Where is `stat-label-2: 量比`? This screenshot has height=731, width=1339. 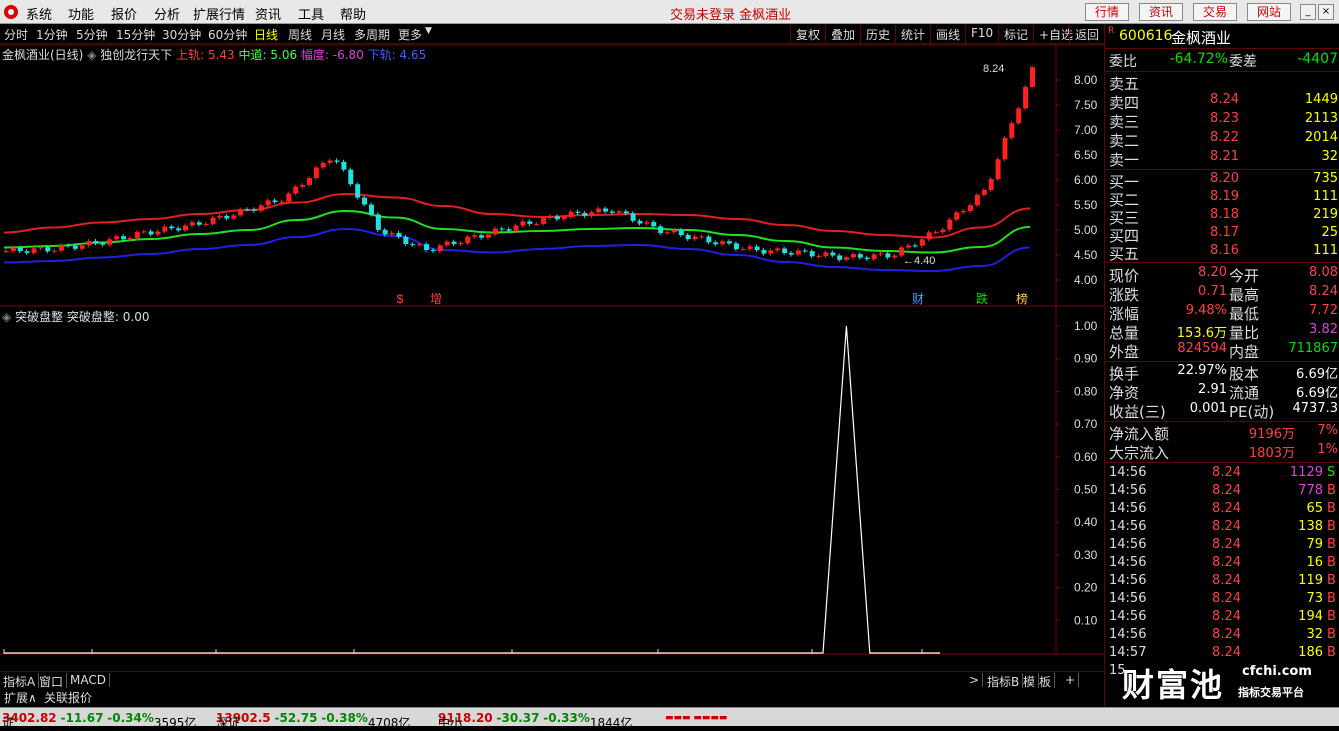 stat-label-2: 量比 is located at coordinates (1244, 333).